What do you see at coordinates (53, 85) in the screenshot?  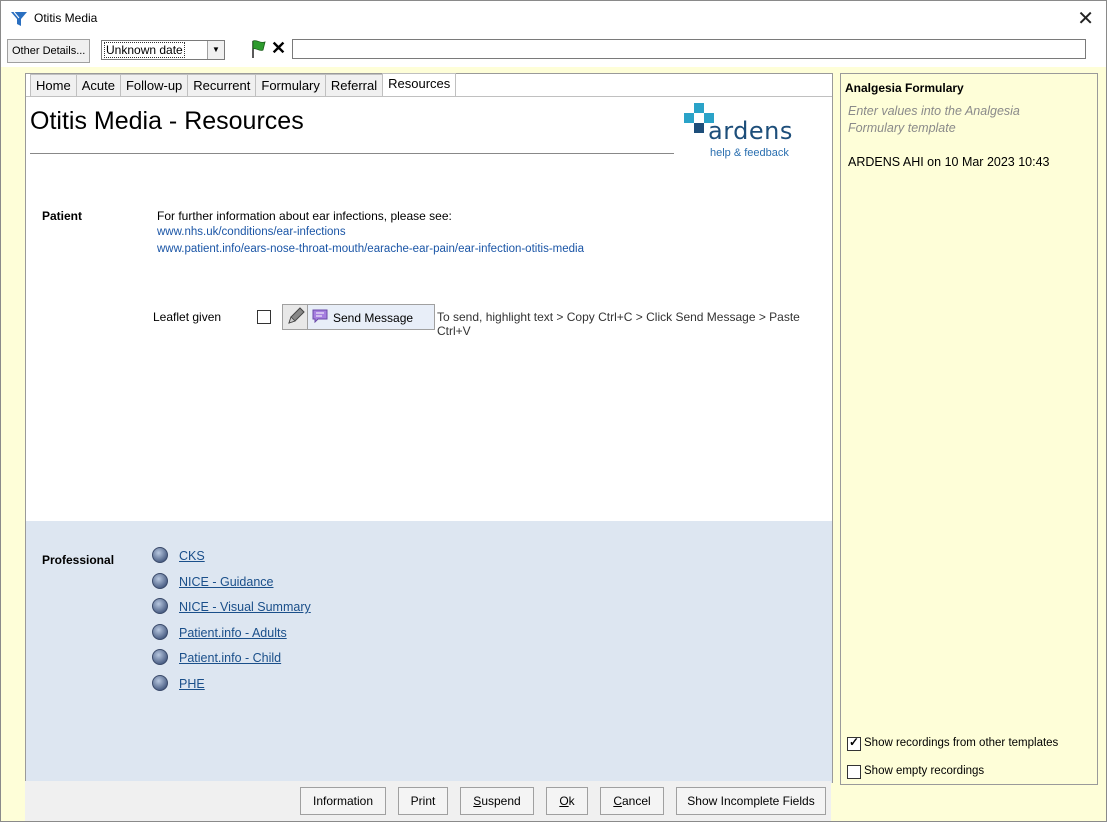 I see `tab-home: Home` at bounding box center [53, 85].